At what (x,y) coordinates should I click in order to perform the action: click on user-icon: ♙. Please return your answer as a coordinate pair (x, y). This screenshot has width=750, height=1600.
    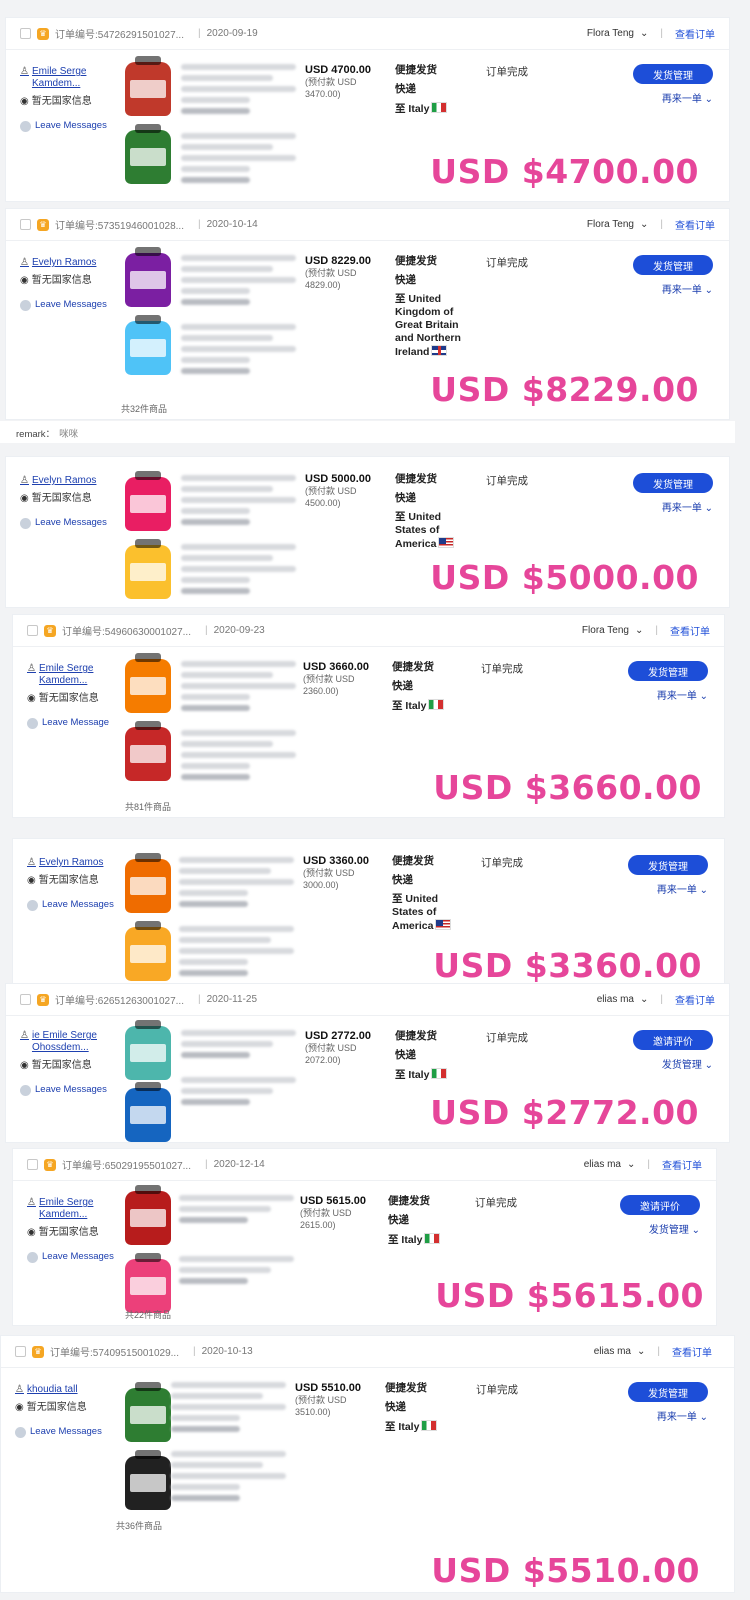
    Looking at the image, I should click on (31, 668).